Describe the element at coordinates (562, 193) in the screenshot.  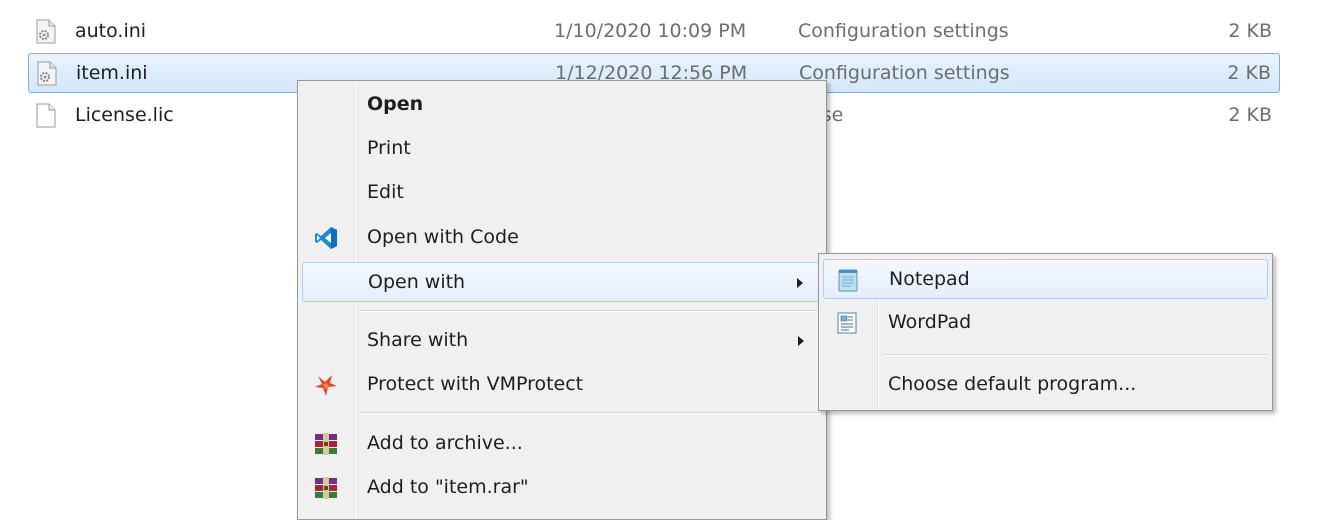
I see `menu-item-edit: Edit` at that location.